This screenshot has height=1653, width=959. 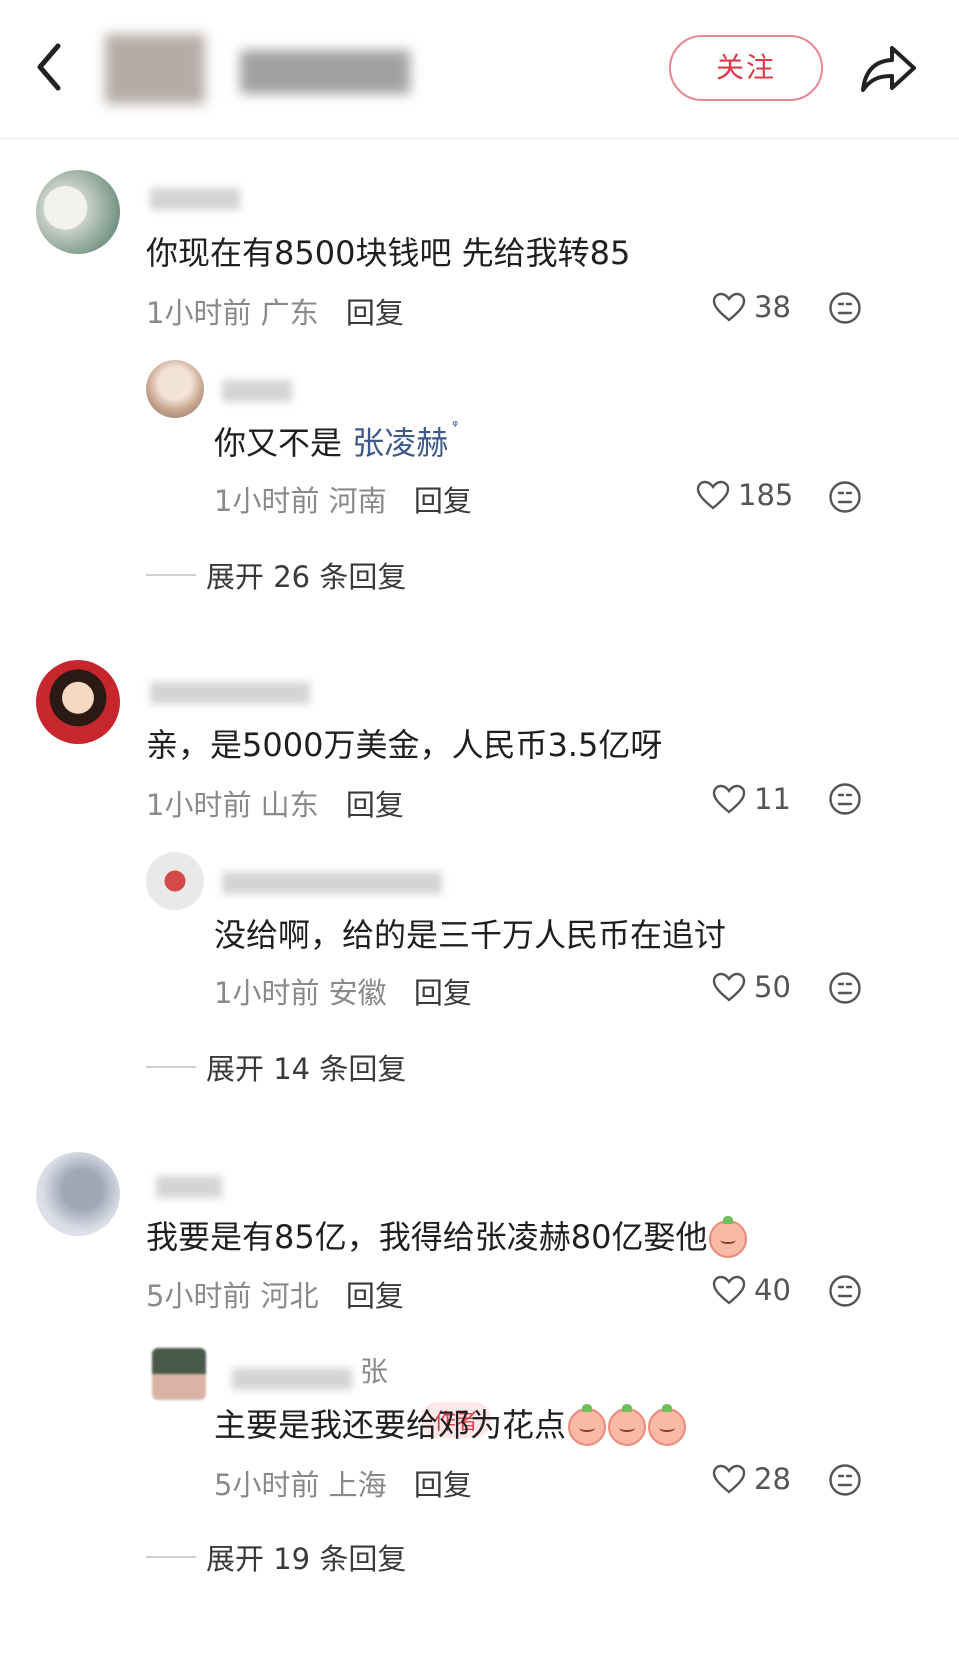 What do you see at coordinates (751, 1290) in the screenshot?
I see `like-button: 40` at bounding box center [751, 1290].